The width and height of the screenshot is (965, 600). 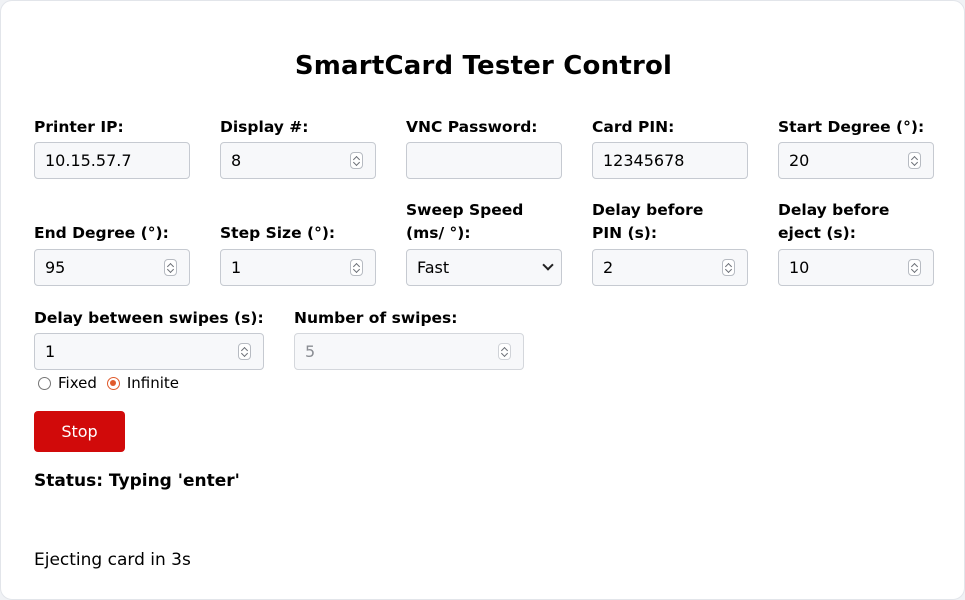 I want to click on sweep-speed-label-wrap: Sweep Speed (ms/ °):, so click(x=484, y=221).